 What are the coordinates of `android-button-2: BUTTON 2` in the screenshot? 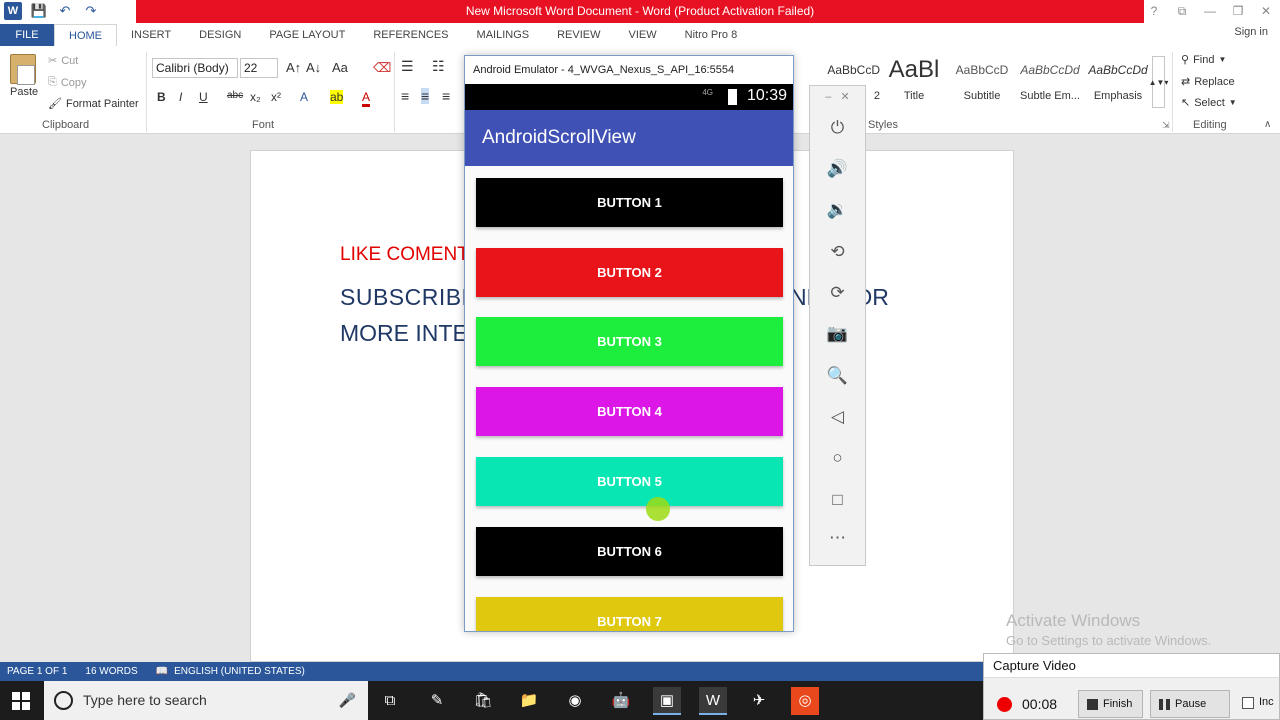 It's located at (629, 272).